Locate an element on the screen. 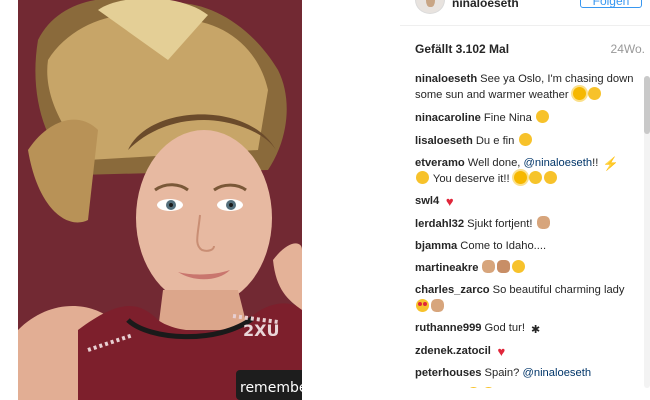 Image resolution: width=650 pixels, height=400 pixels. header-username: ninaloeseth is located at coordinates (485, 5).